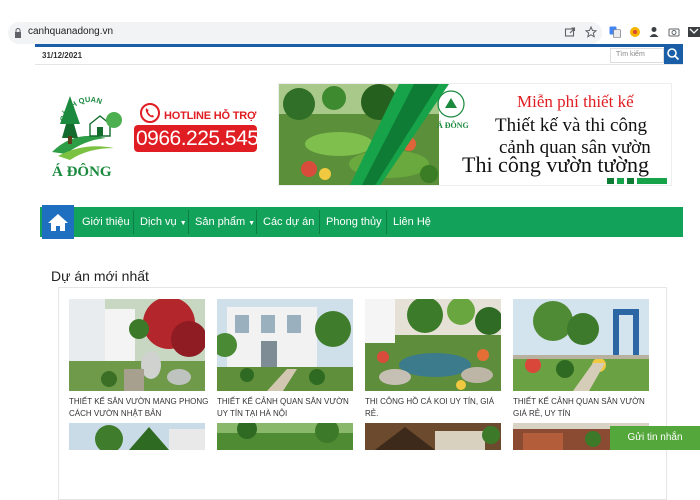 The height and width of the screenshot is (500, 700). What do you see at coordinates (150, 113) in the screenshot?
I see `phone-icon` at bounding box center [150, 113].